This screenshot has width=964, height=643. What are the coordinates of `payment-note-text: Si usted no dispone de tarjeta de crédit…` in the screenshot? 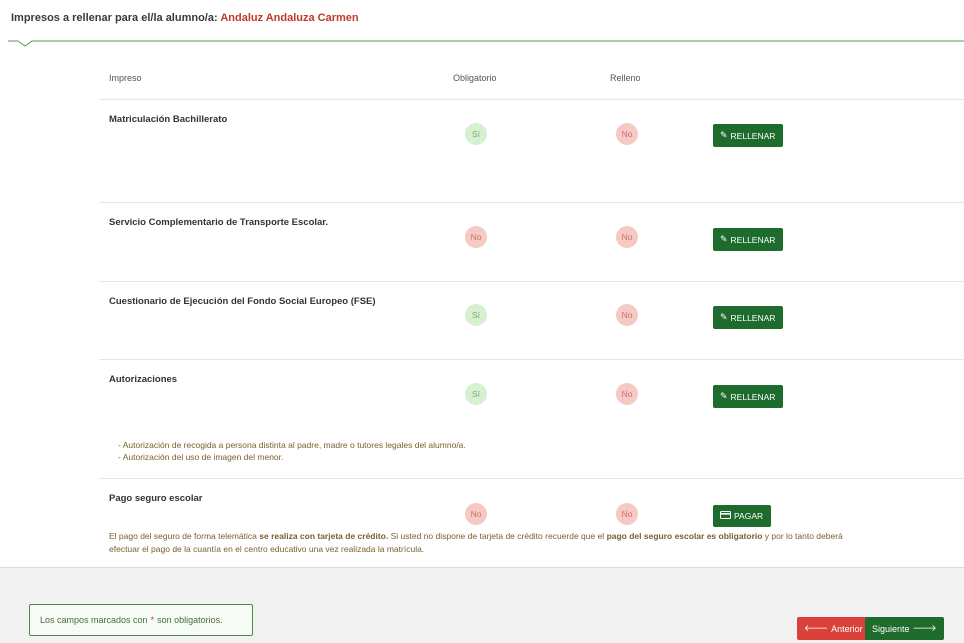 It's located at (497, 536).